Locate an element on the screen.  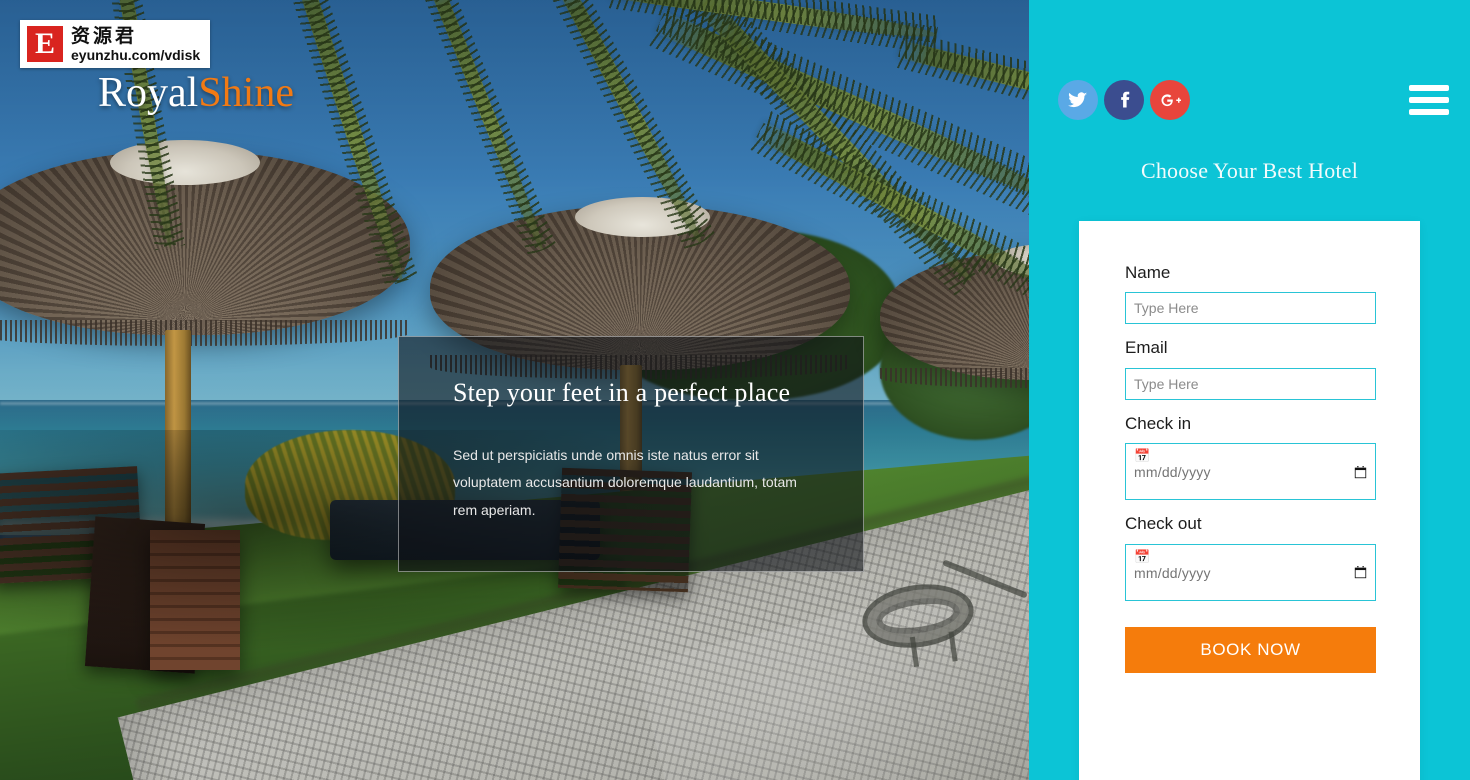
check-in-placeholder: mm/dd/yyyy is located at coordinates (1172, 472).